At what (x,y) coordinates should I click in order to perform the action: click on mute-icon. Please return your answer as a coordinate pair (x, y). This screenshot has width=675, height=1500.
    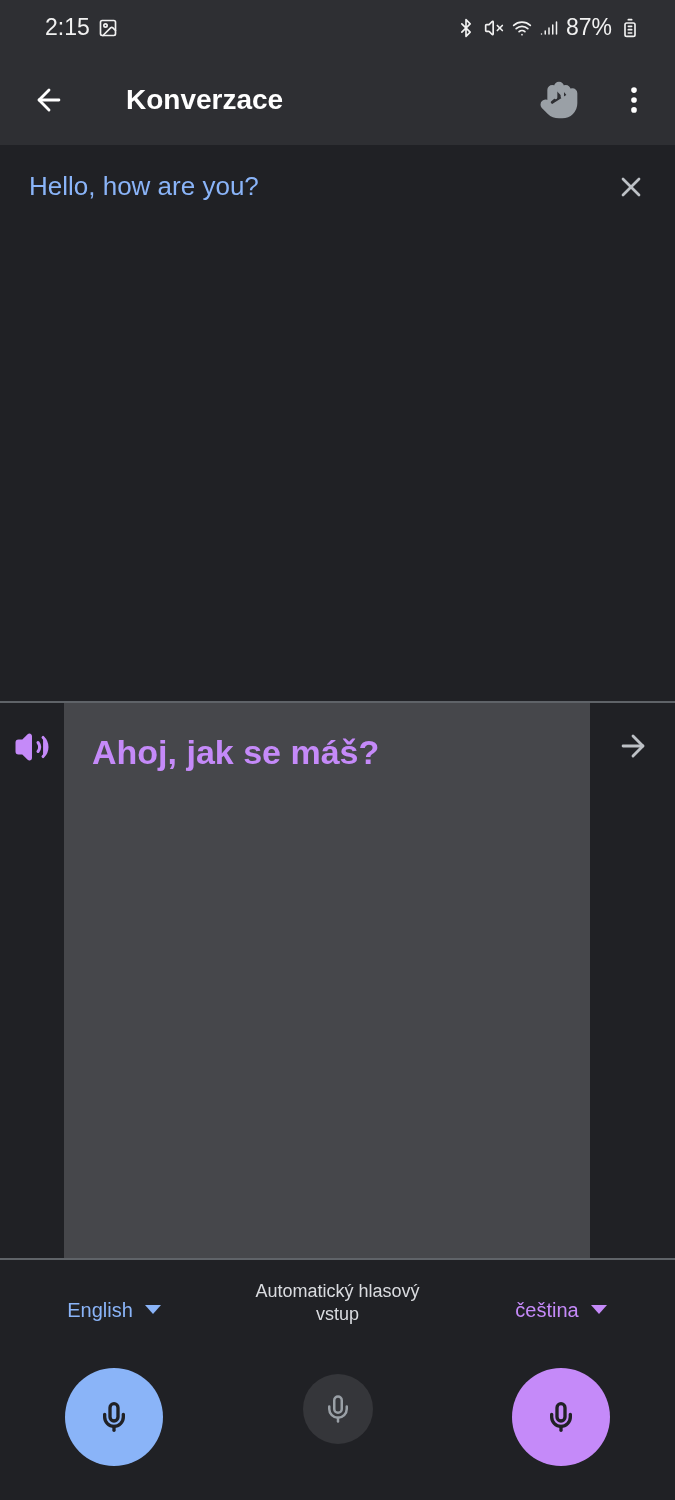
    Looking at the image, I should click on (493, 27).